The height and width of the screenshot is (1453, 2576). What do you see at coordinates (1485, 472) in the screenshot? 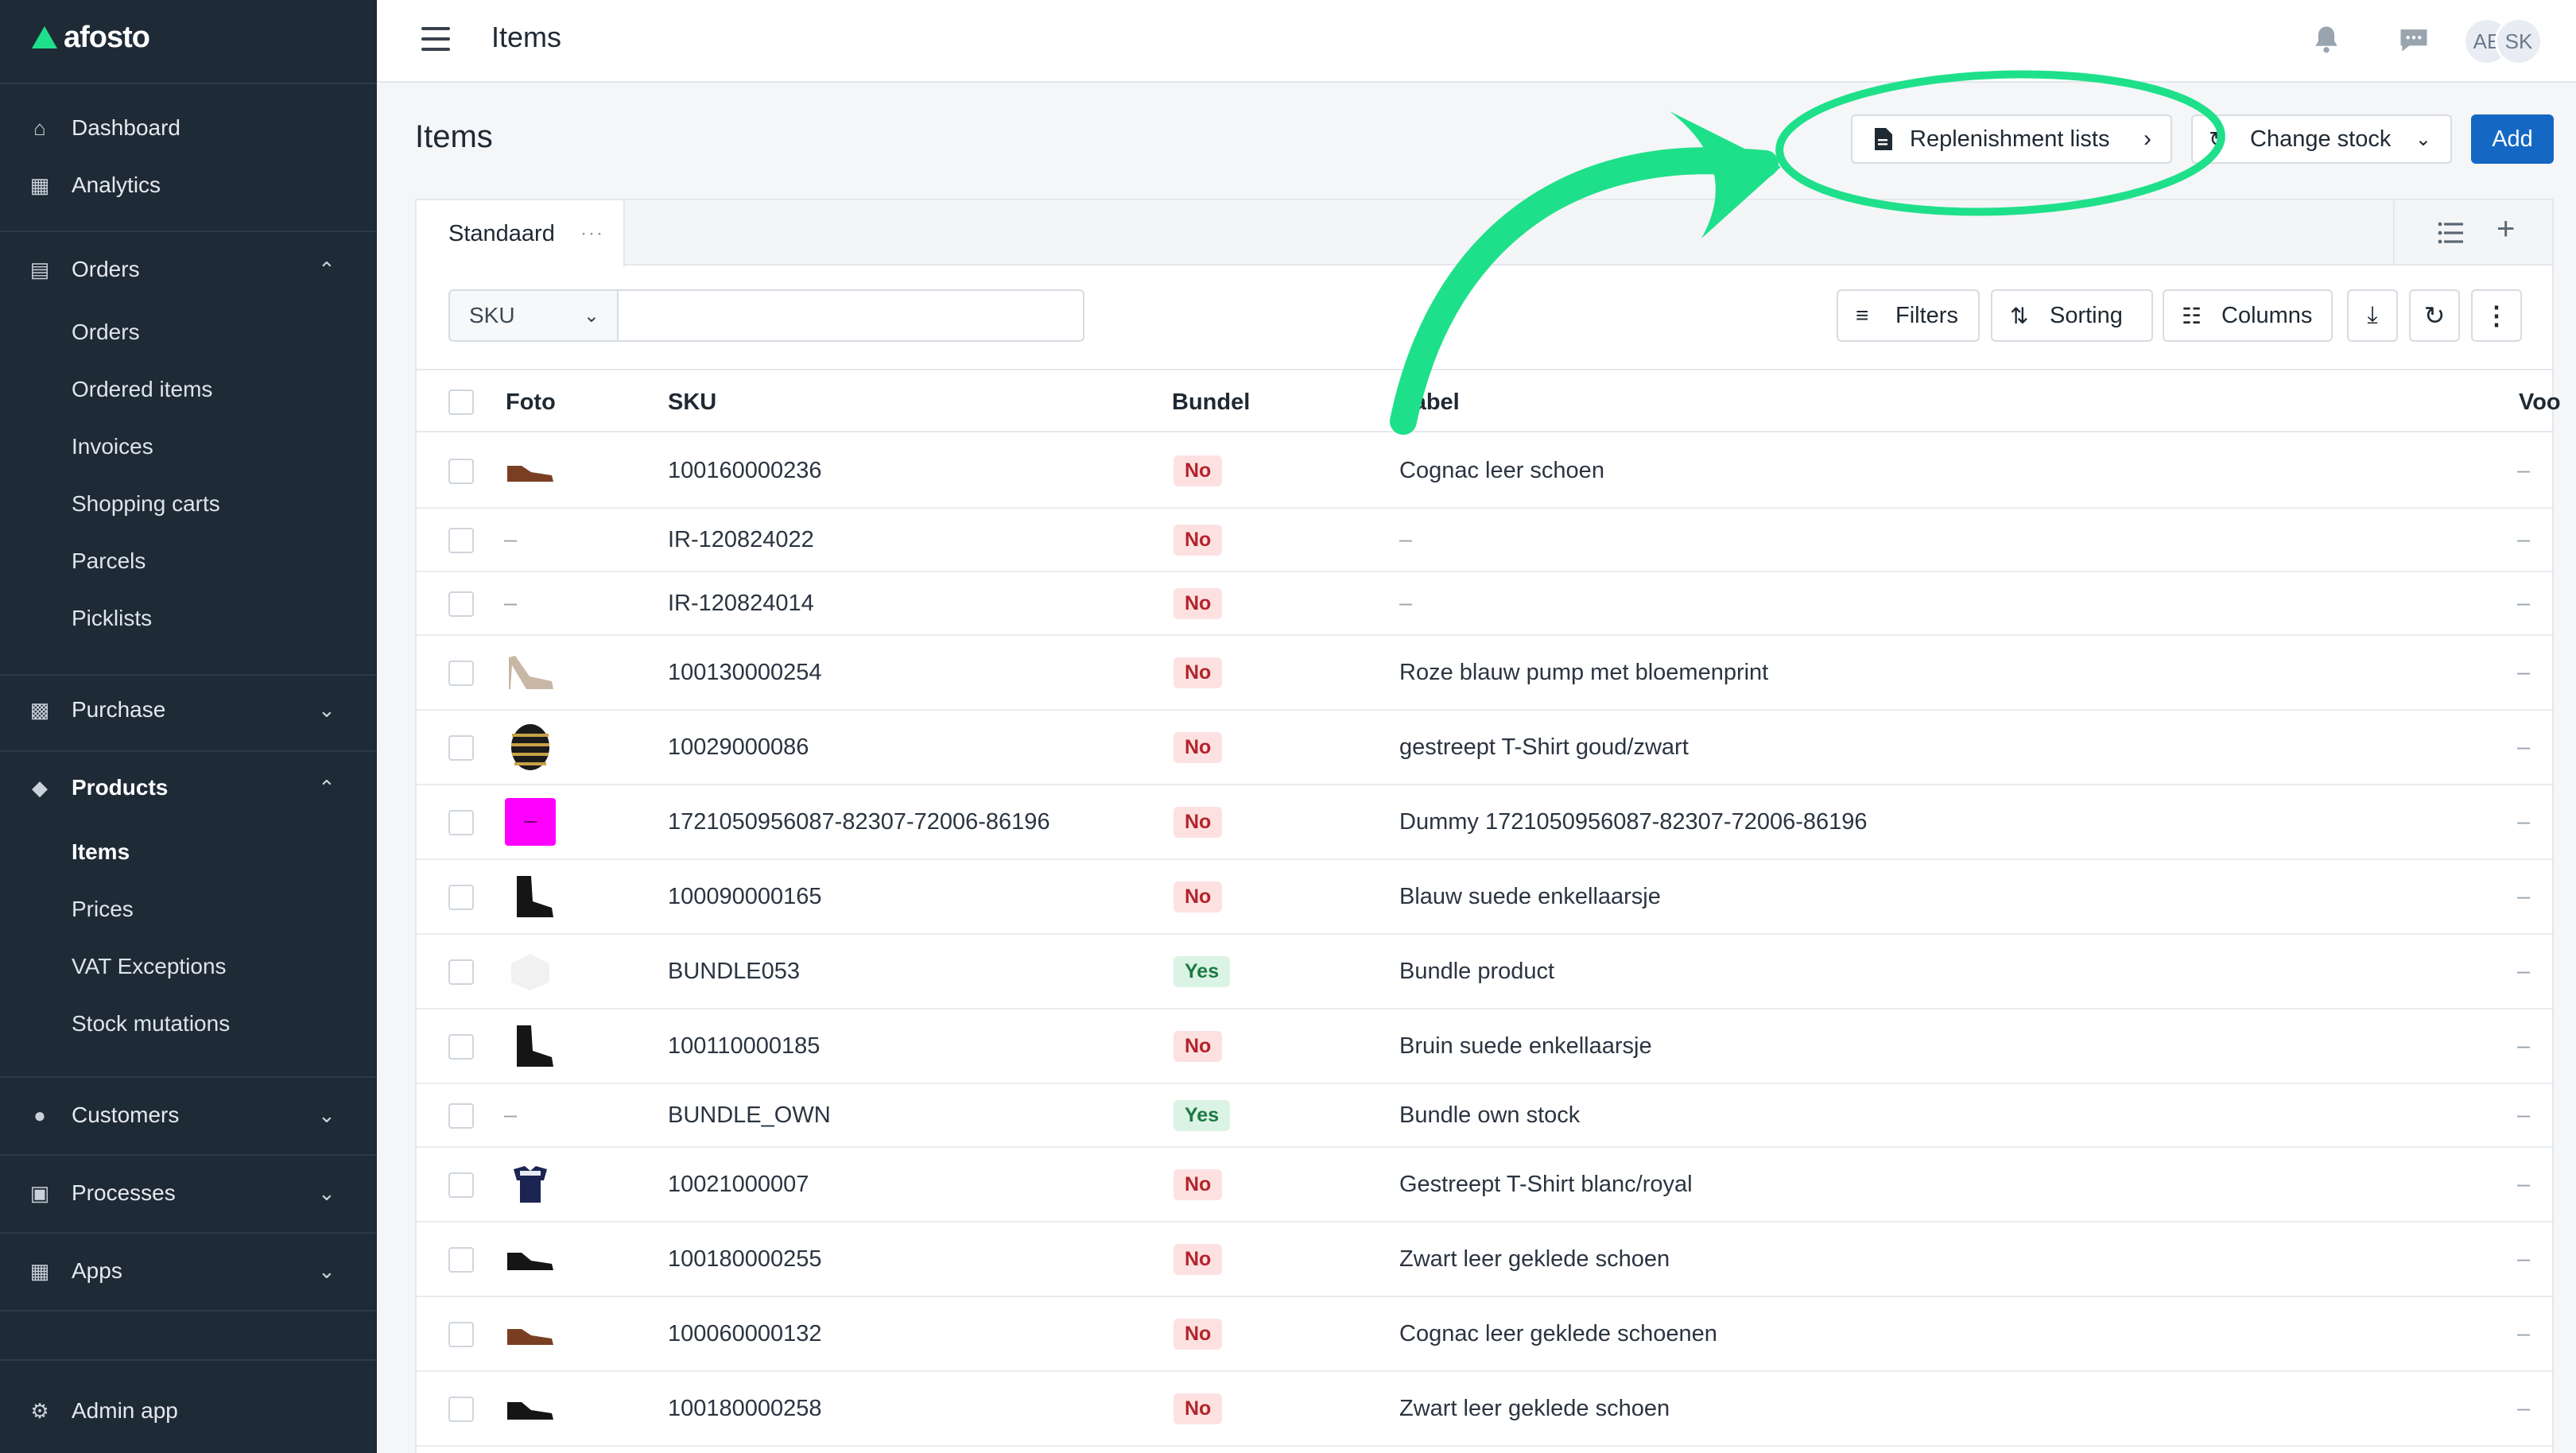
I see `table-row: 100160000236 No Cognac leer schoen –` at bounding box center [1485, 472].